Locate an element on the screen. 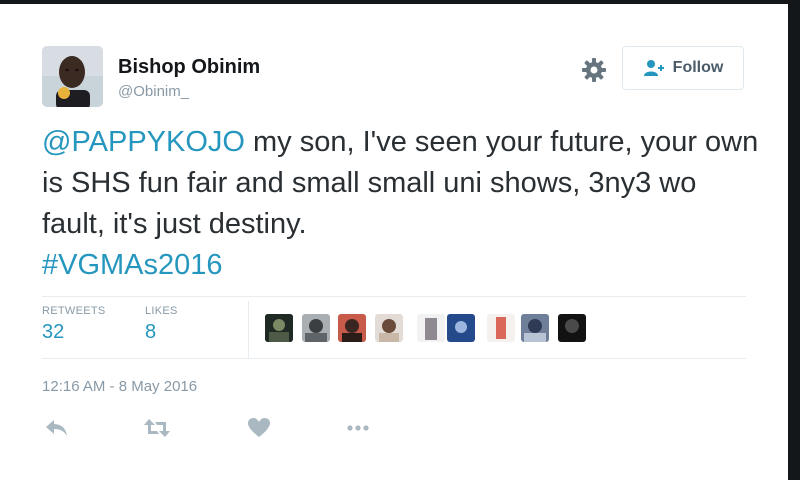 The height and width of the screenshot is (480, 800). like-icon is located at coordinates (259, 428).